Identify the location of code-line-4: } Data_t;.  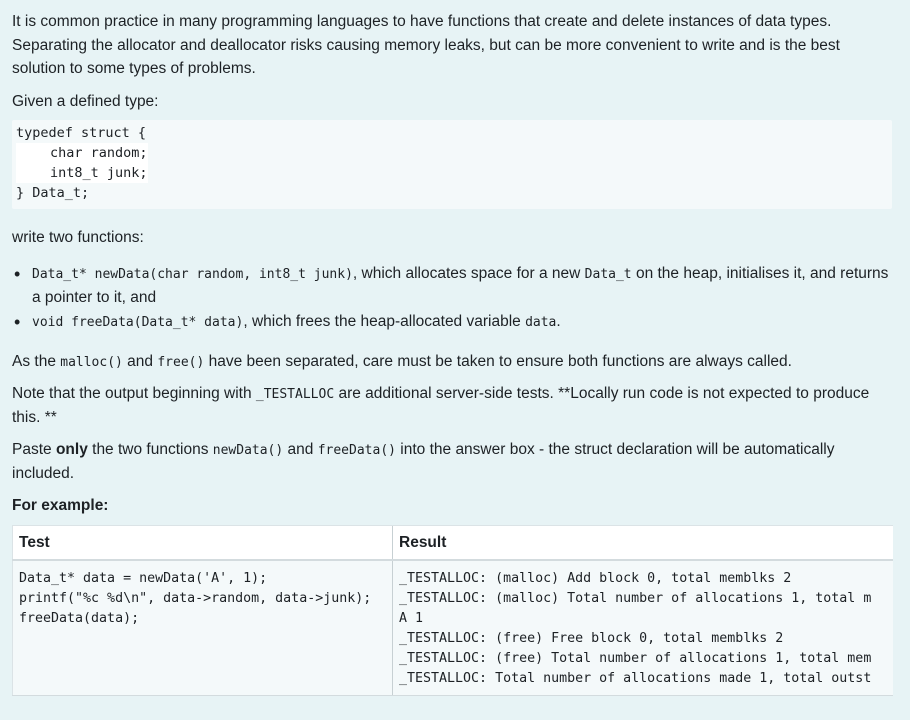
(53, 193).